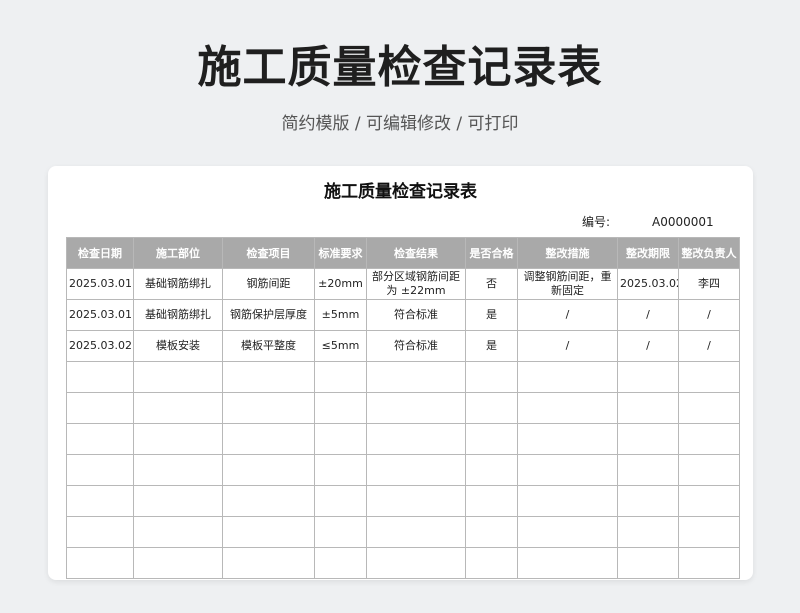 This screenshot has width=800, height=613. I want to click on column-header-qualified: 是否合格, so click(491, 253).